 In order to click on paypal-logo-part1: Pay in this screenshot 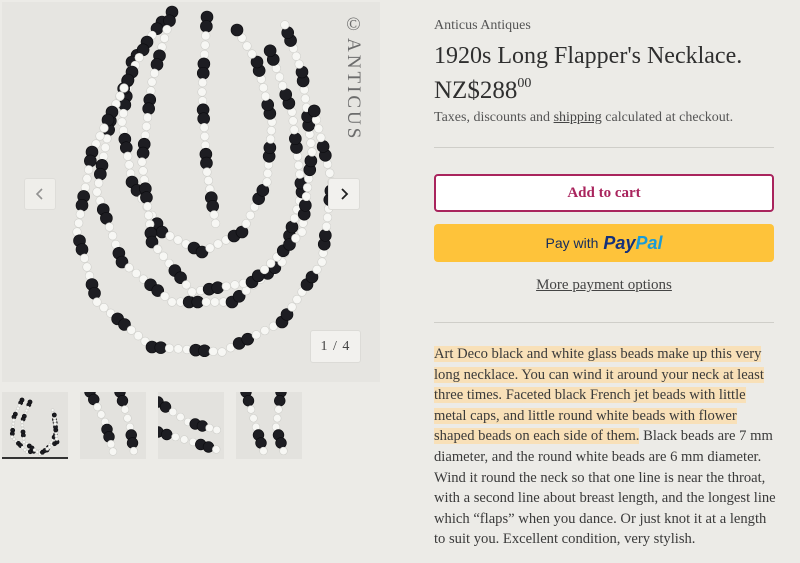, I will do `click(619, 242)`.